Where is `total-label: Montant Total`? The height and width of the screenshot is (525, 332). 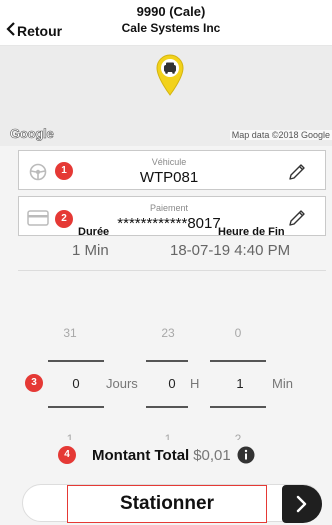
total-label: Montant Total is located at coordinates (141, 455).